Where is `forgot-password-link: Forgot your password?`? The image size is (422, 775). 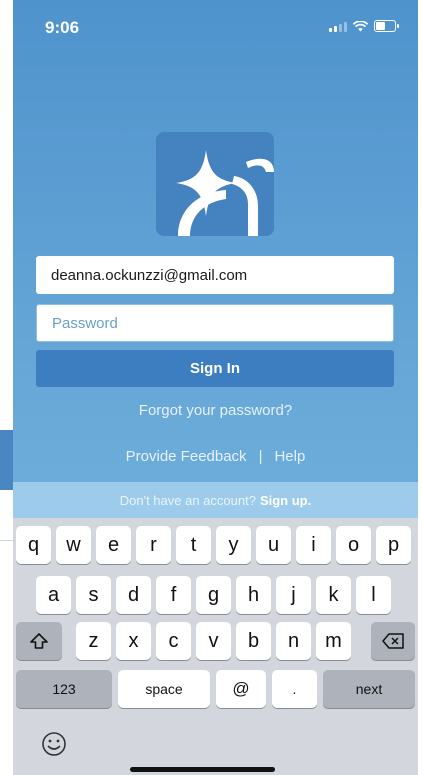 forgot-password-link: Forgot your password? is located at coordinates (215, 410).